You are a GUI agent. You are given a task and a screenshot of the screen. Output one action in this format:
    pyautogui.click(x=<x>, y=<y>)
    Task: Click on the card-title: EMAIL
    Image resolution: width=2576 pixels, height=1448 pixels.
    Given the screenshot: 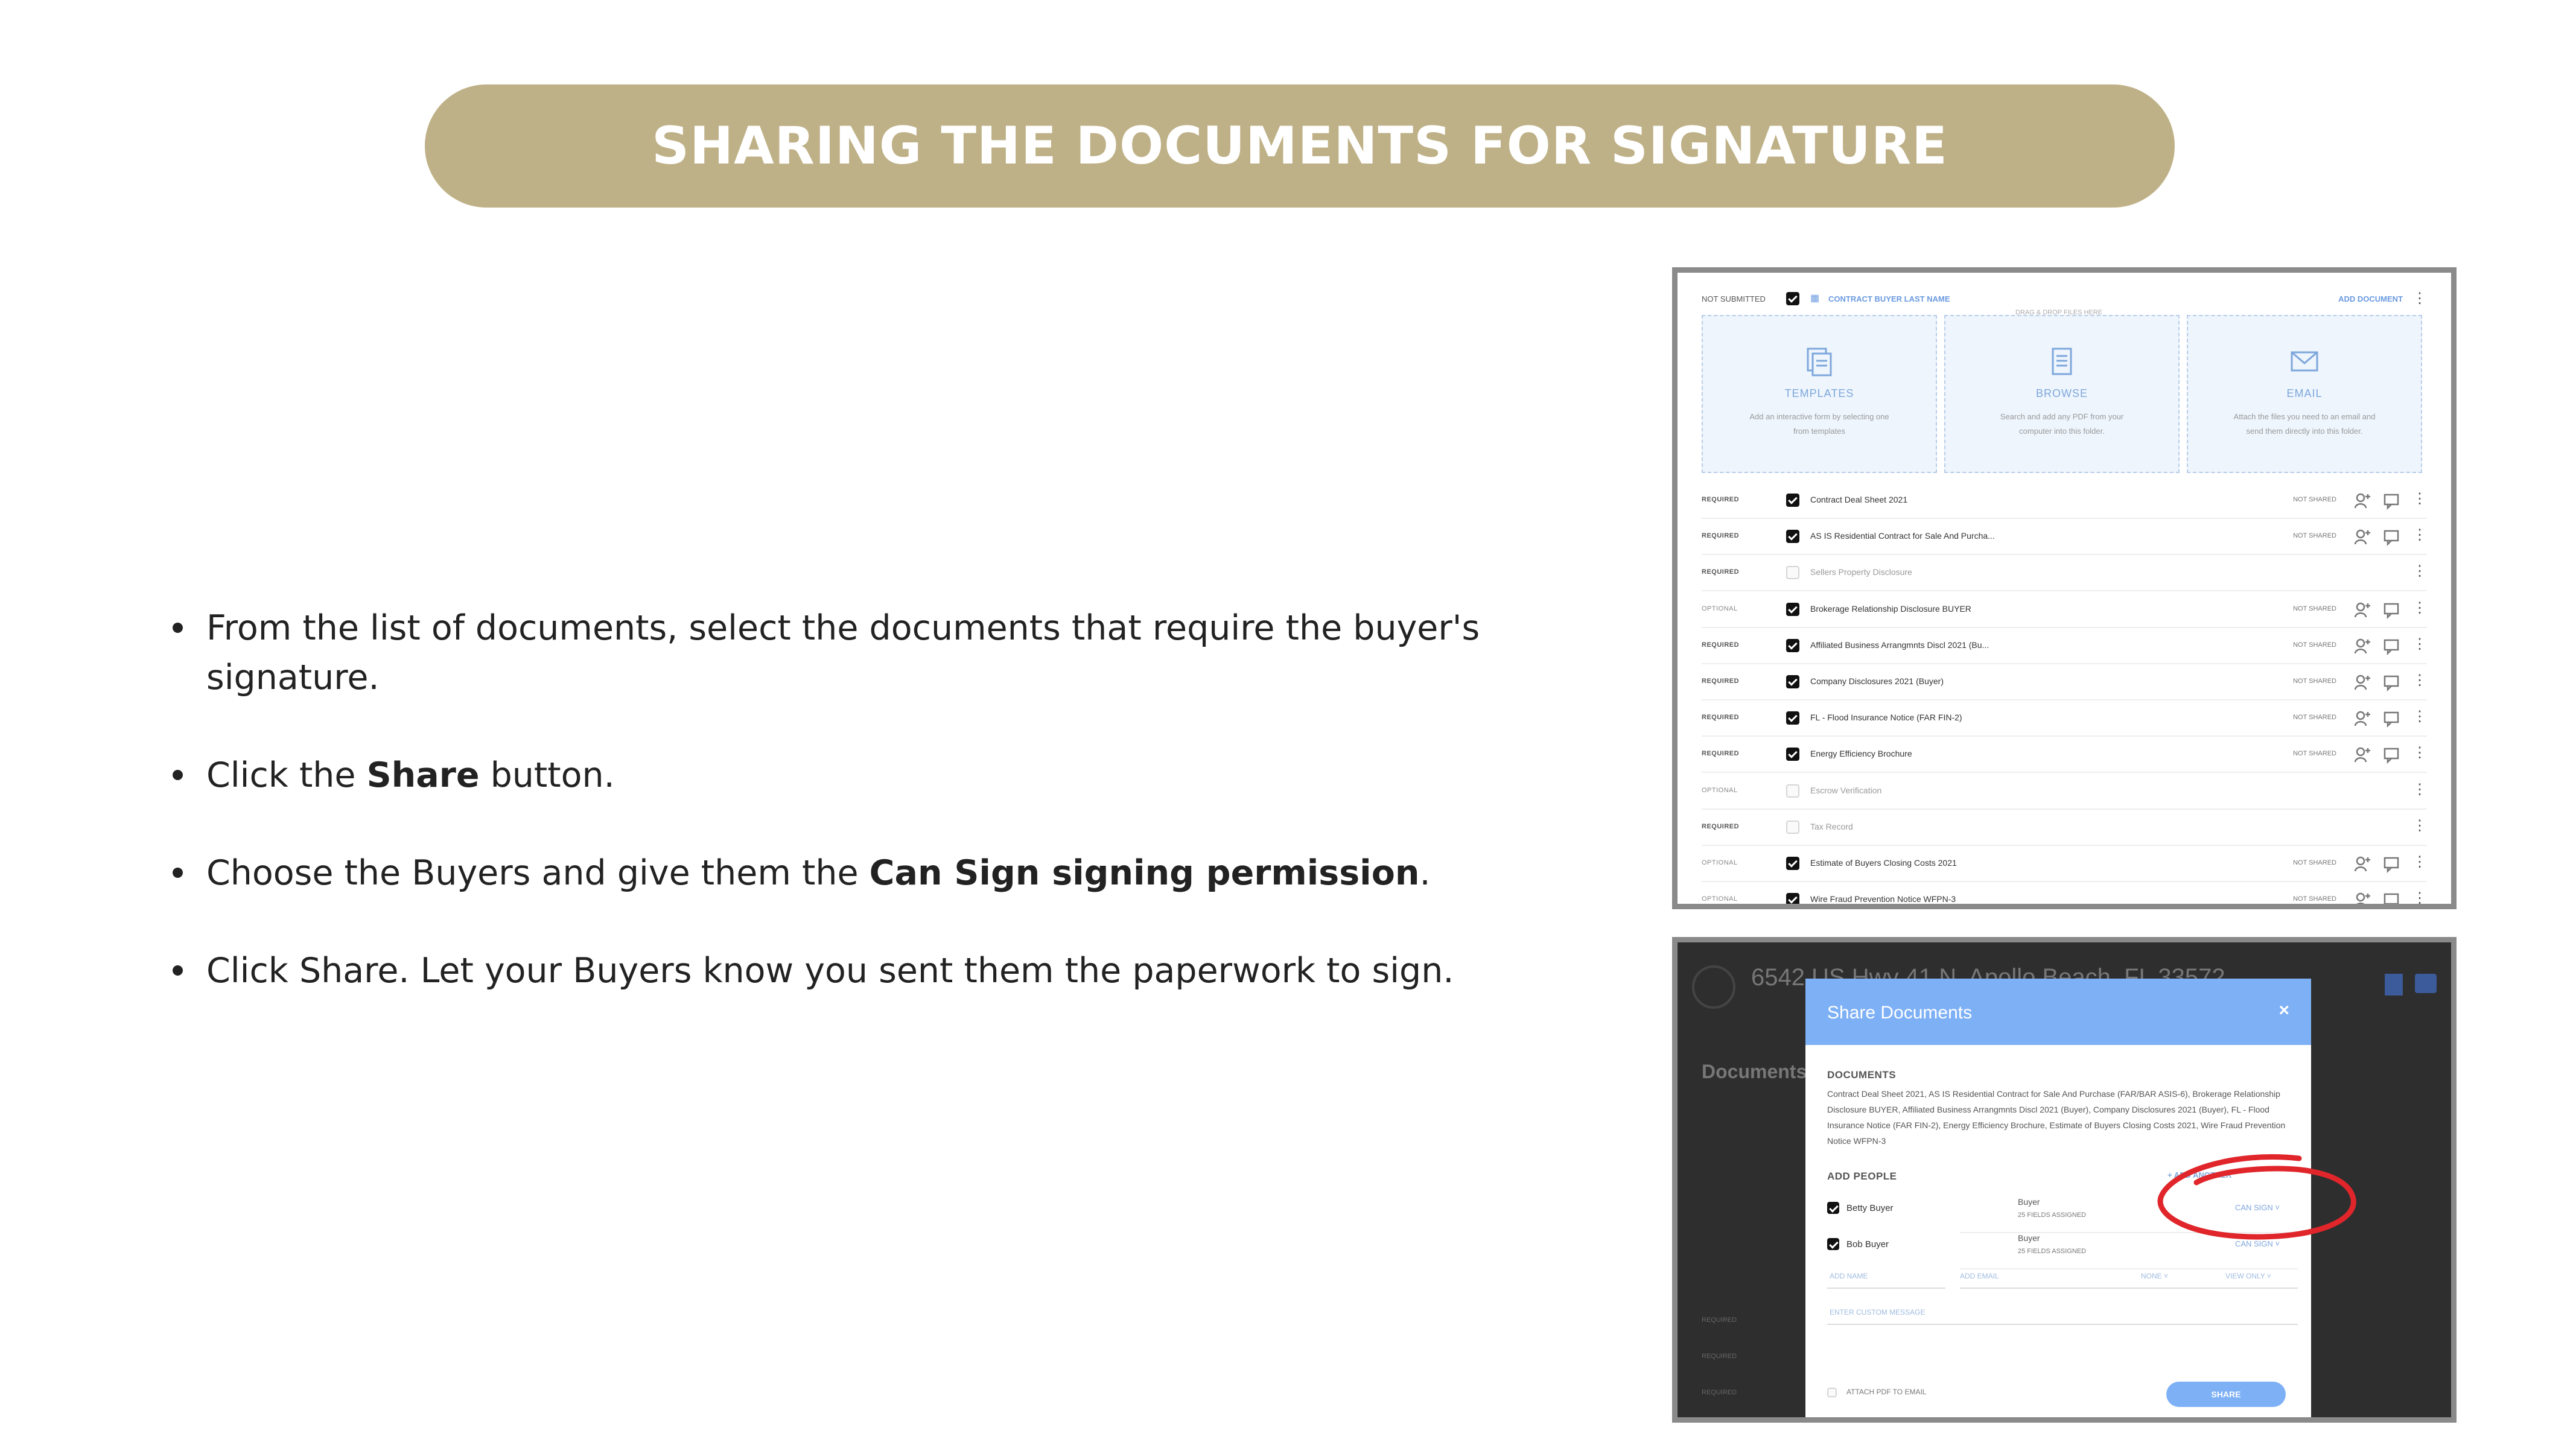 What is the action you would take?
    pyautogui.click(x=2304, y=393)
    